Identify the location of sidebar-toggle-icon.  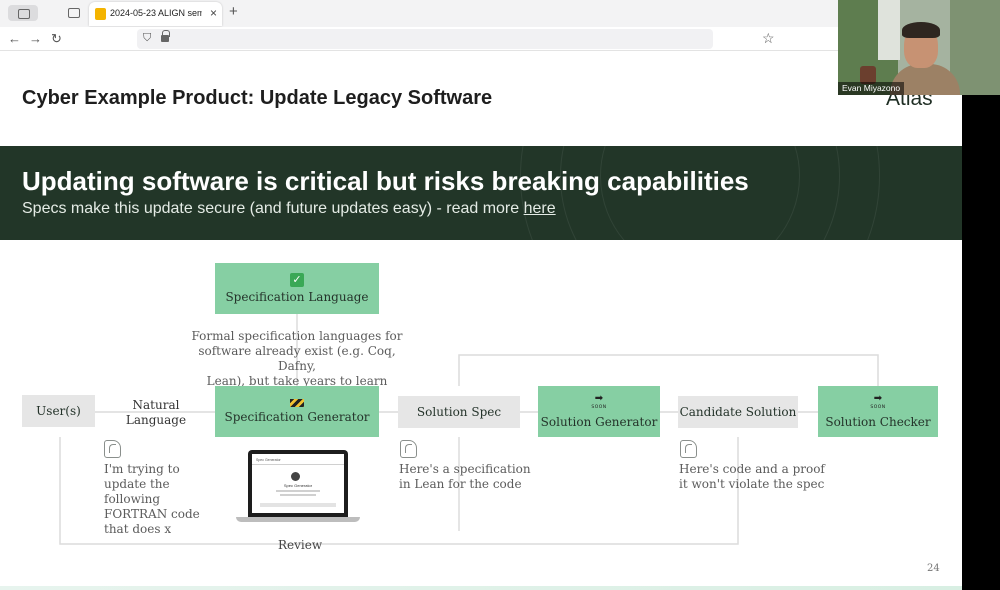
(23, 13).